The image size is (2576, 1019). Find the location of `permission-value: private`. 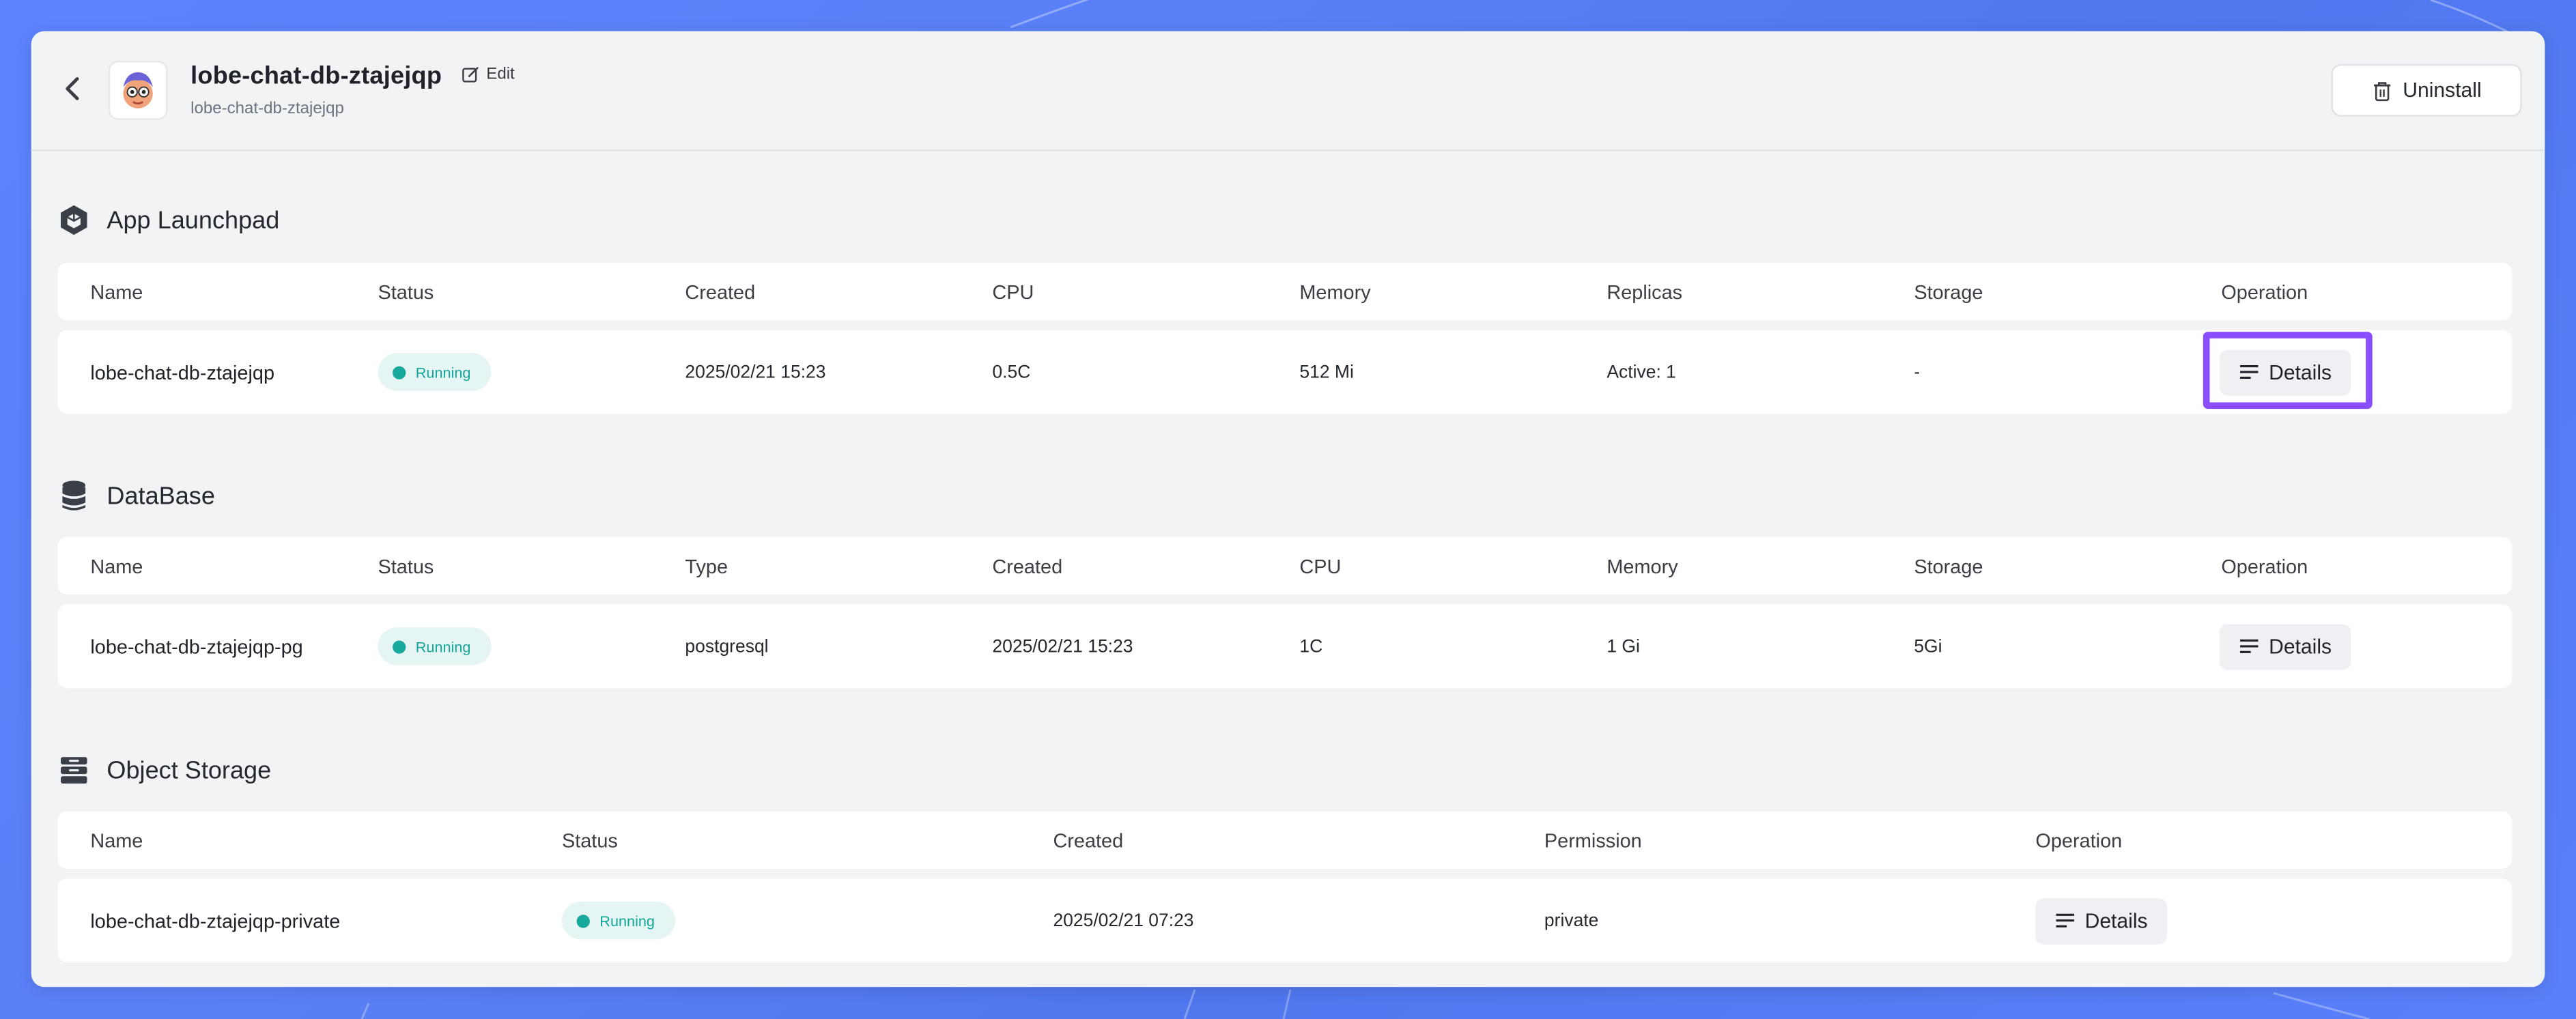

permission-value: private is located at coordinates (1571, 920).